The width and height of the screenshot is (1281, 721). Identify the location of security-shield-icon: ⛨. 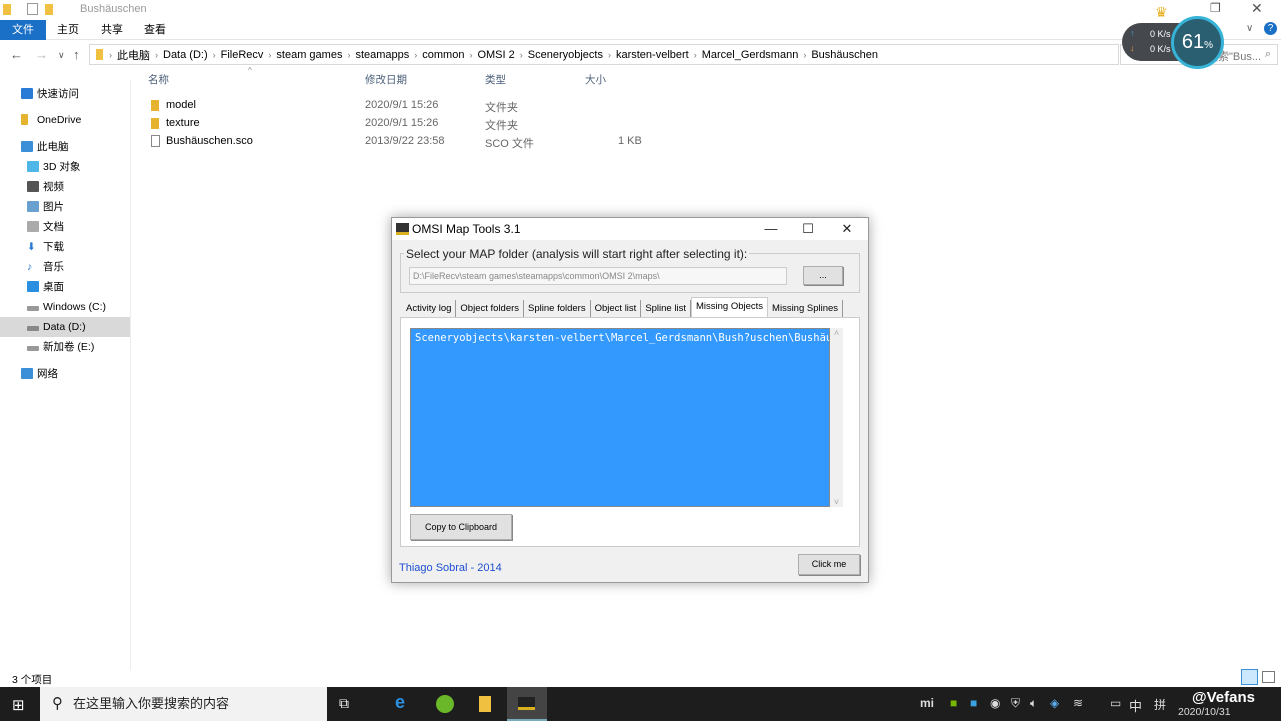
(1015, 703).